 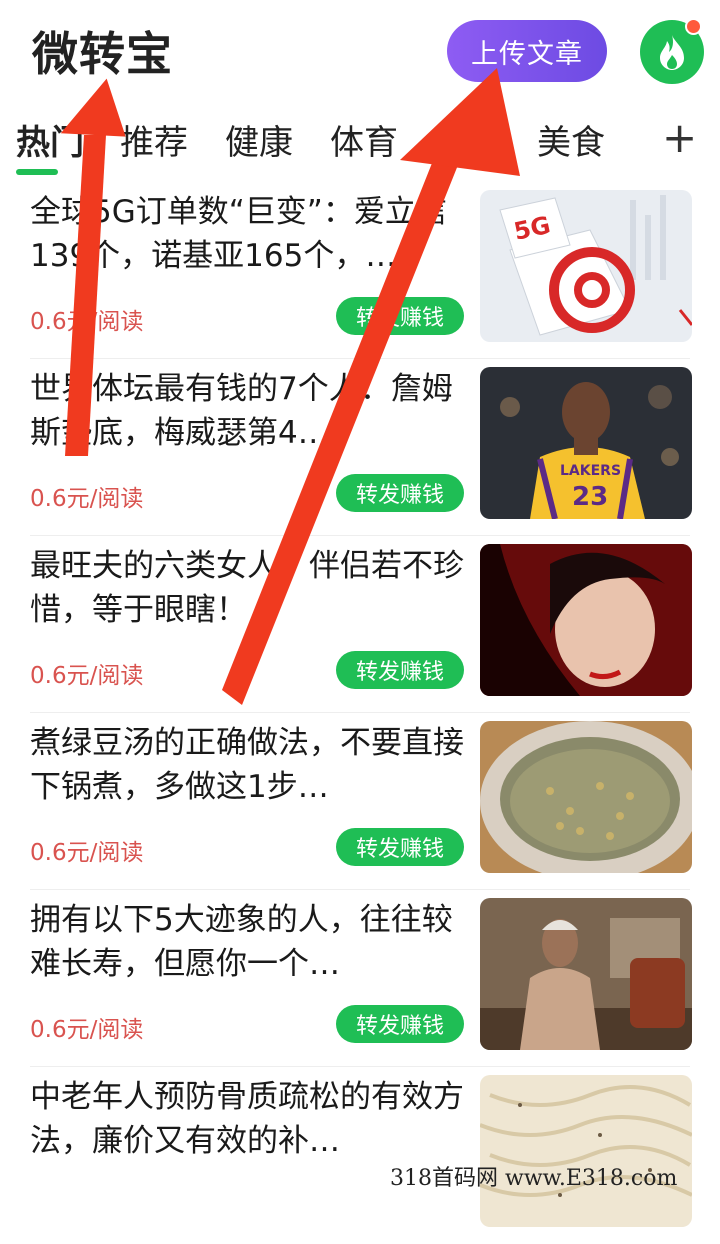 I want to click on fire-button, so click(x=672, y=51).